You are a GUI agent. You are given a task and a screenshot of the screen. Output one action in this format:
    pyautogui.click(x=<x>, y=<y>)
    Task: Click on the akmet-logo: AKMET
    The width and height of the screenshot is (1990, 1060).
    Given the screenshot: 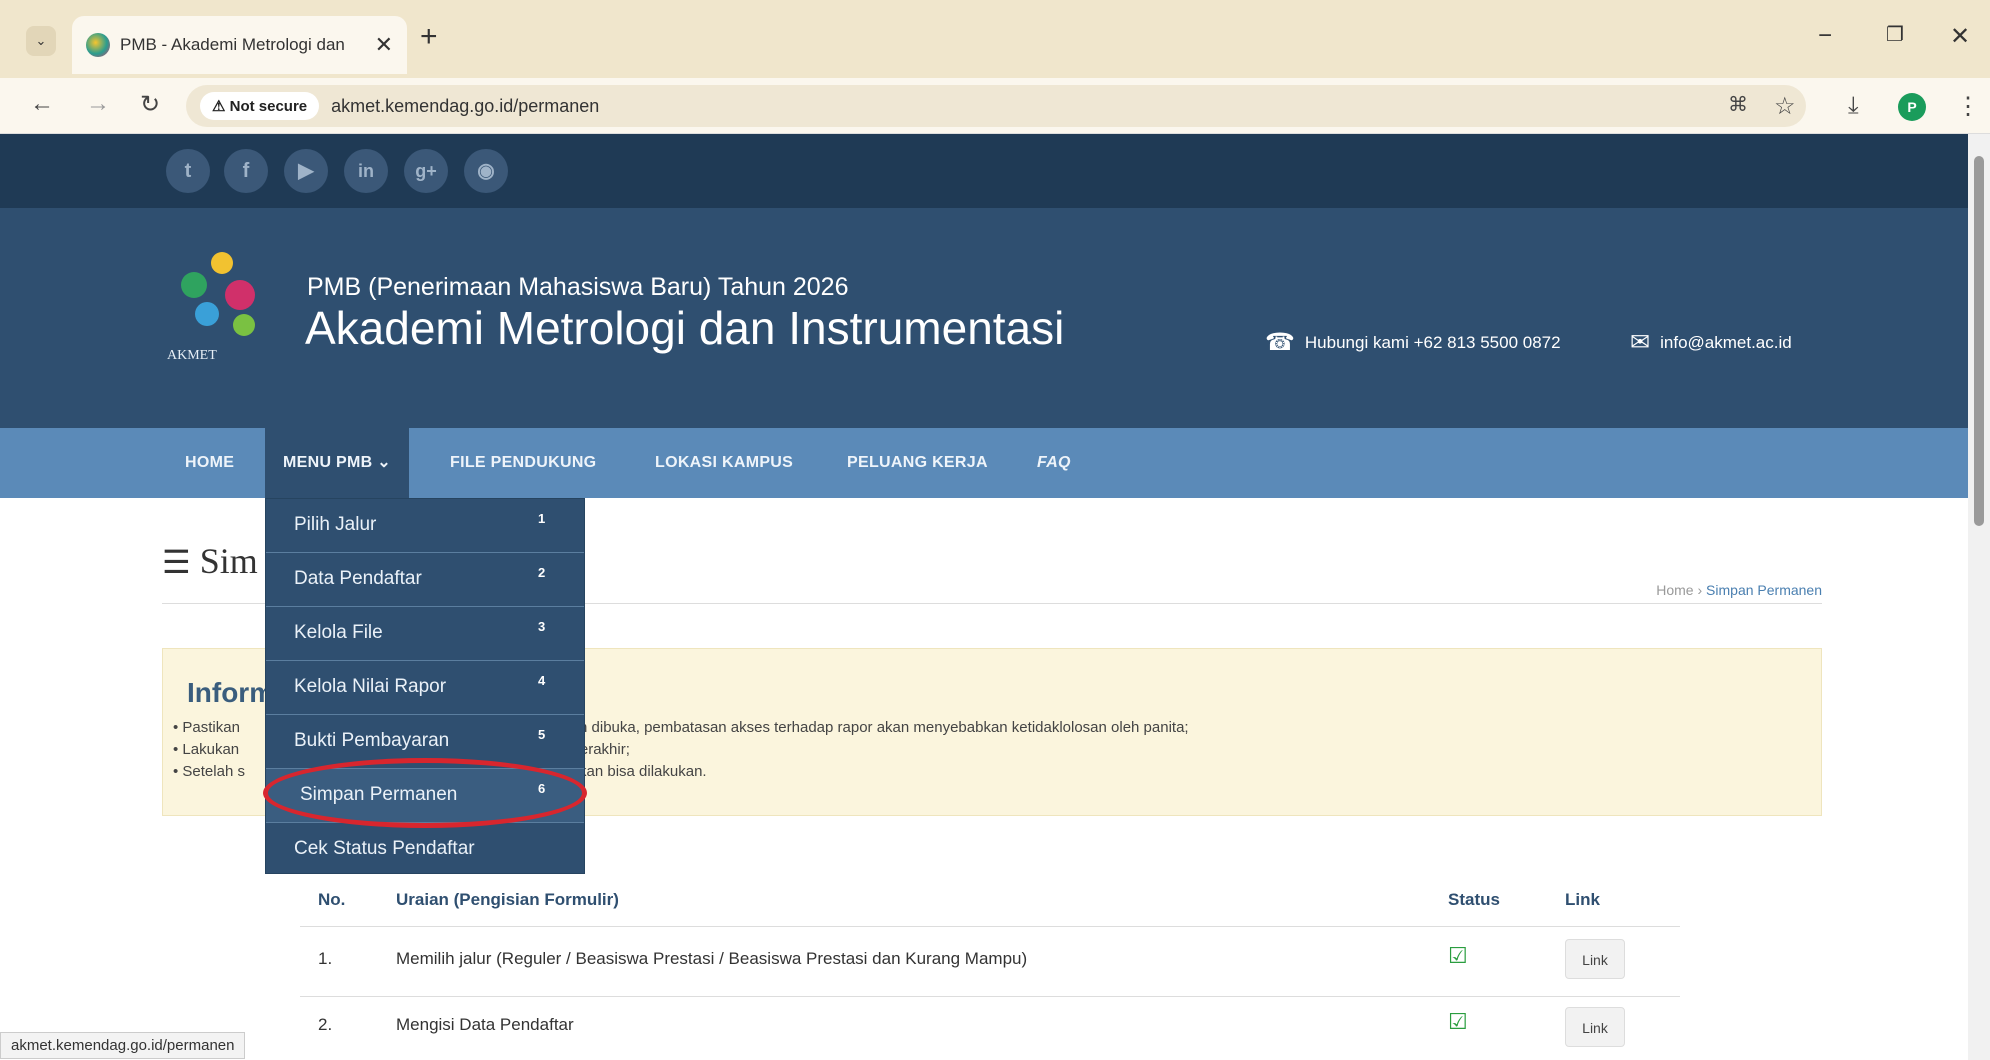 What is the action you would take?
    pyautogui.click(x=227, y=308)
    